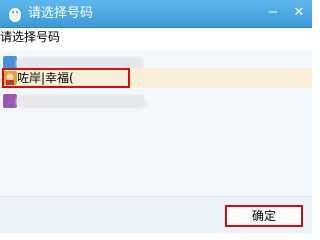 This screenshot has height=240, width=320. I want to click on selection-highlight, so click(66, 78).